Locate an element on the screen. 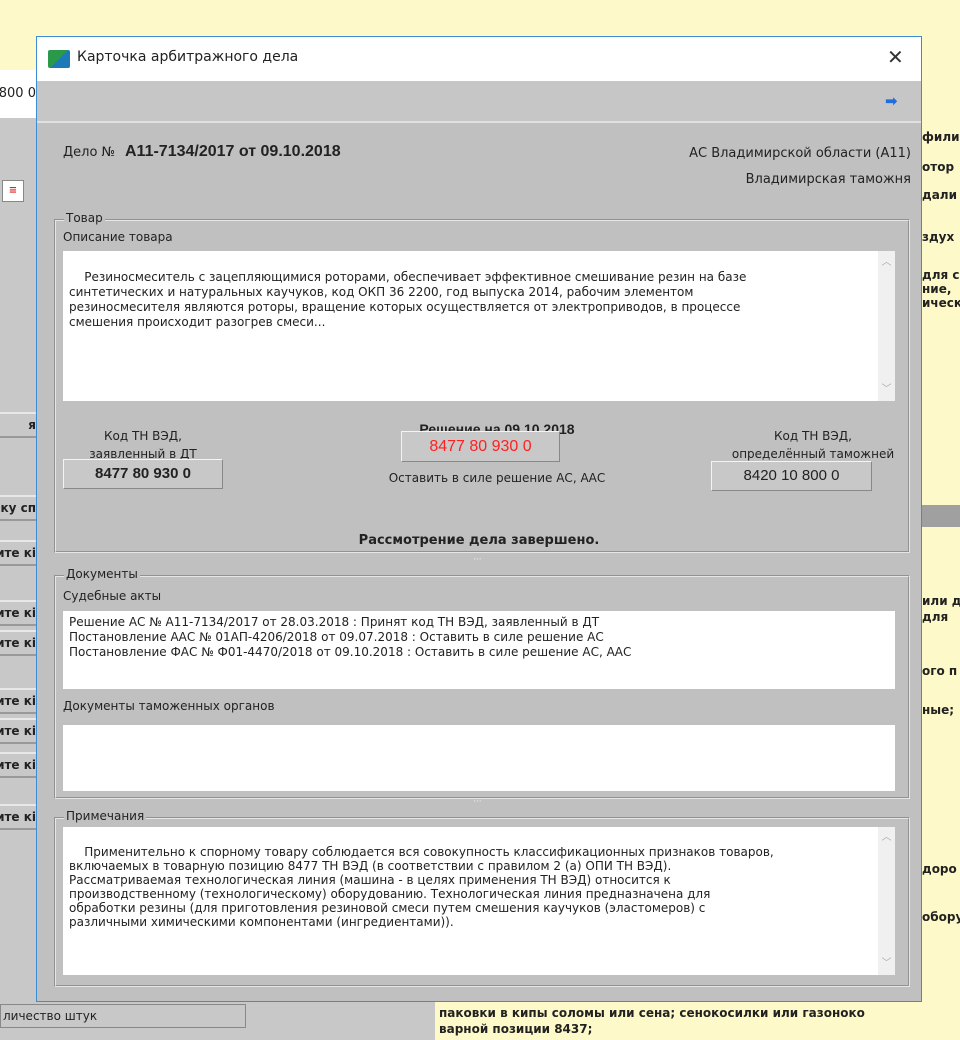  description-label: Описание товара is located at coordinates (118, 237).